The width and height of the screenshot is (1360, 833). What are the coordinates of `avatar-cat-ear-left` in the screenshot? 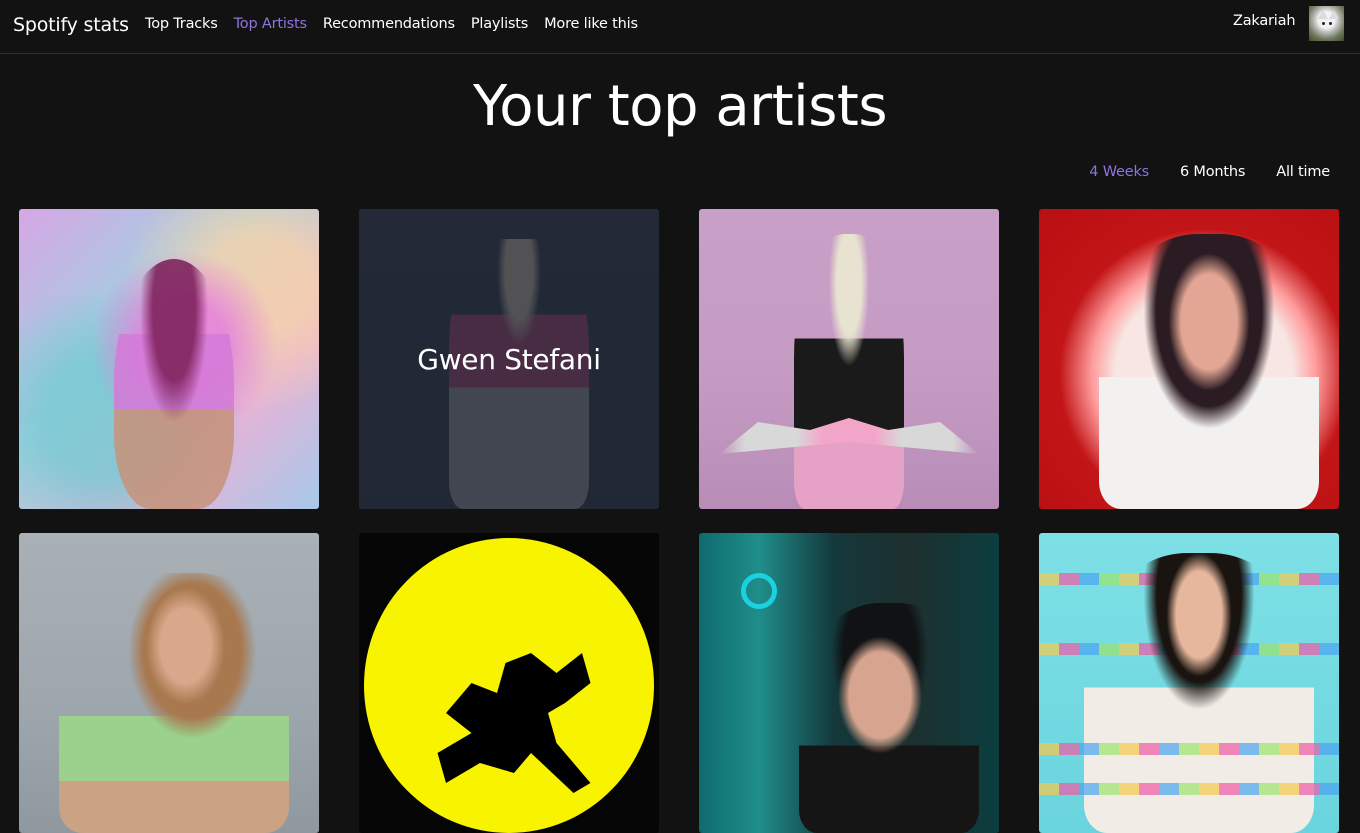 It's located at (1323, 14).